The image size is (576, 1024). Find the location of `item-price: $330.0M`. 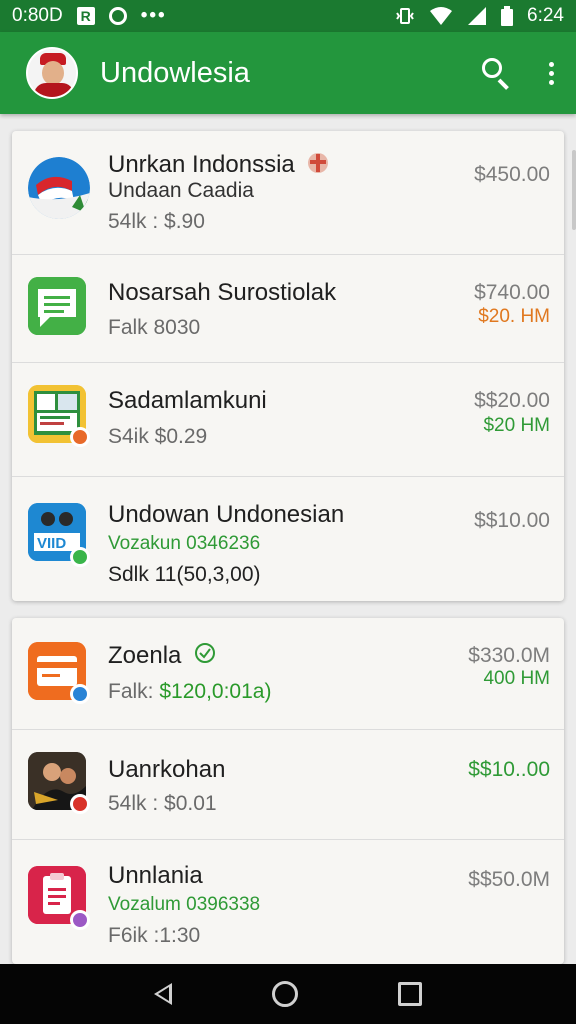

item-price: $330.0M is located at coordinates (509, 655).